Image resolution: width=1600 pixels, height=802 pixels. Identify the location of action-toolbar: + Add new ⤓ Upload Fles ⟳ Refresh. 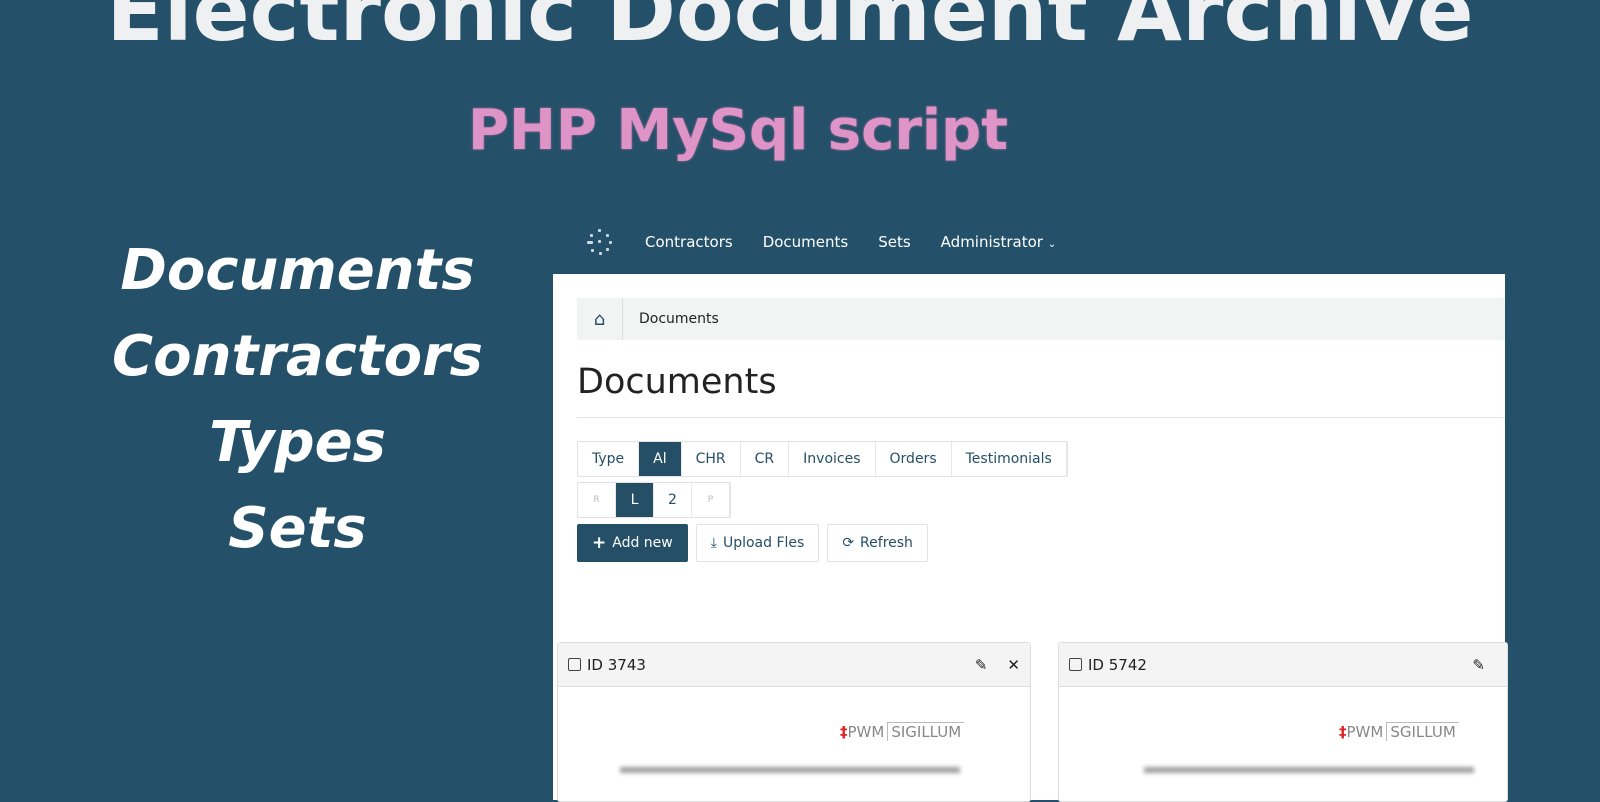
(752, 543).